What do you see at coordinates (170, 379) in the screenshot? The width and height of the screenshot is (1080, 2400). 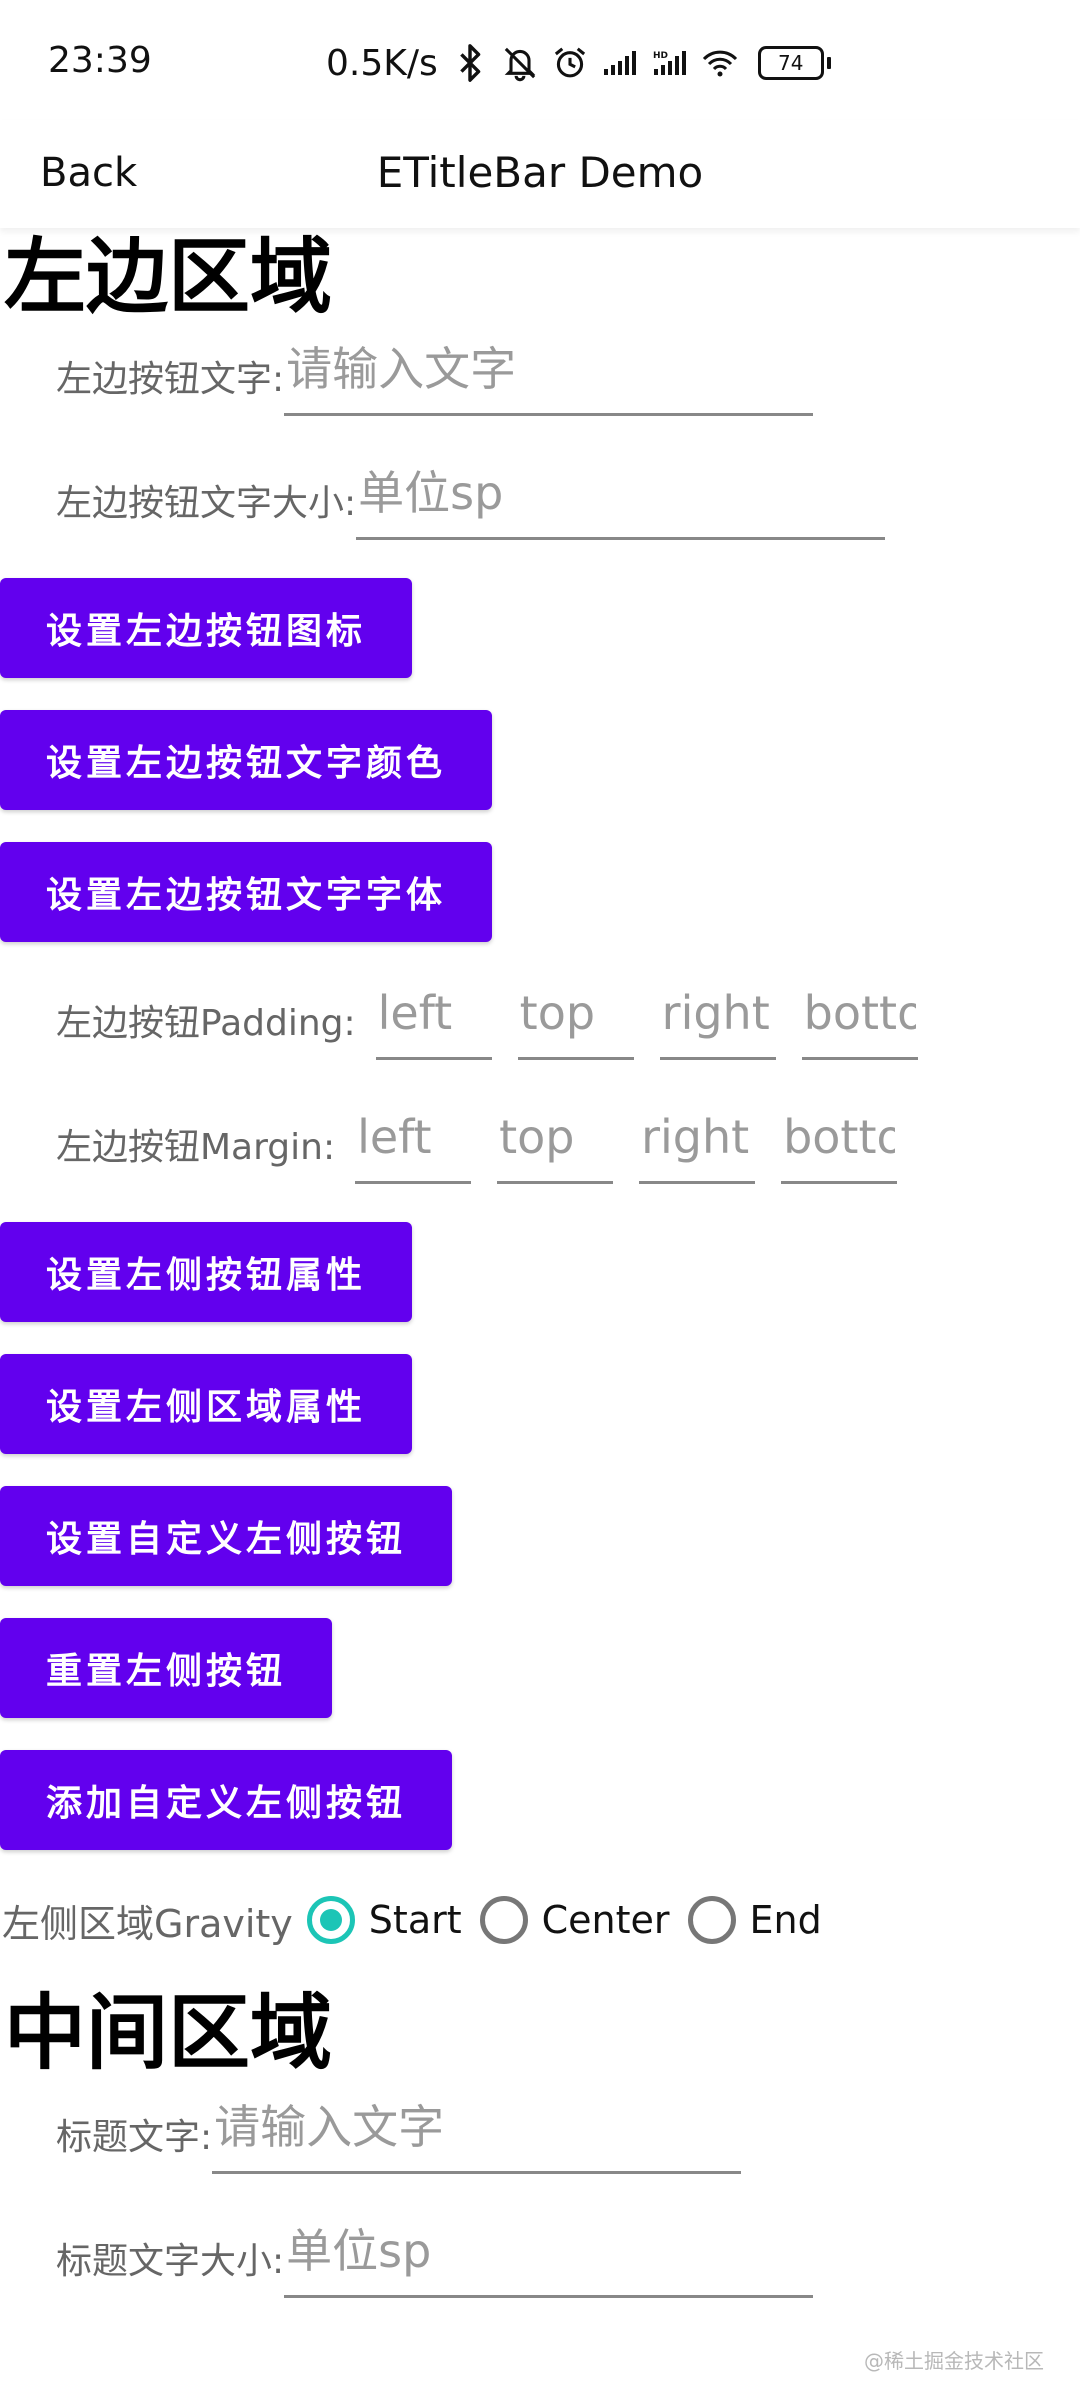 I see `left-button-text-label: 左边按钮文字:` at bounding box center [170, 379].